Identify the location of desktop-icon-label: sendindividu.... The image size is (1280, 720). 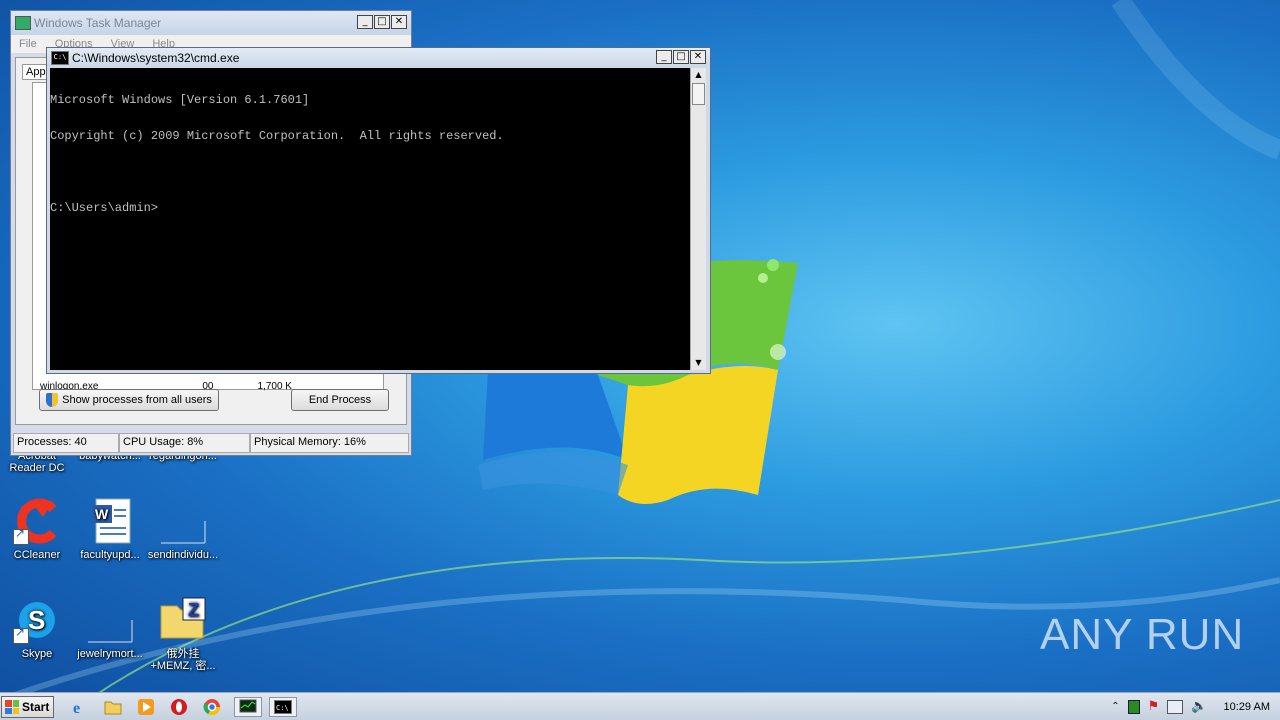
(183, 555).